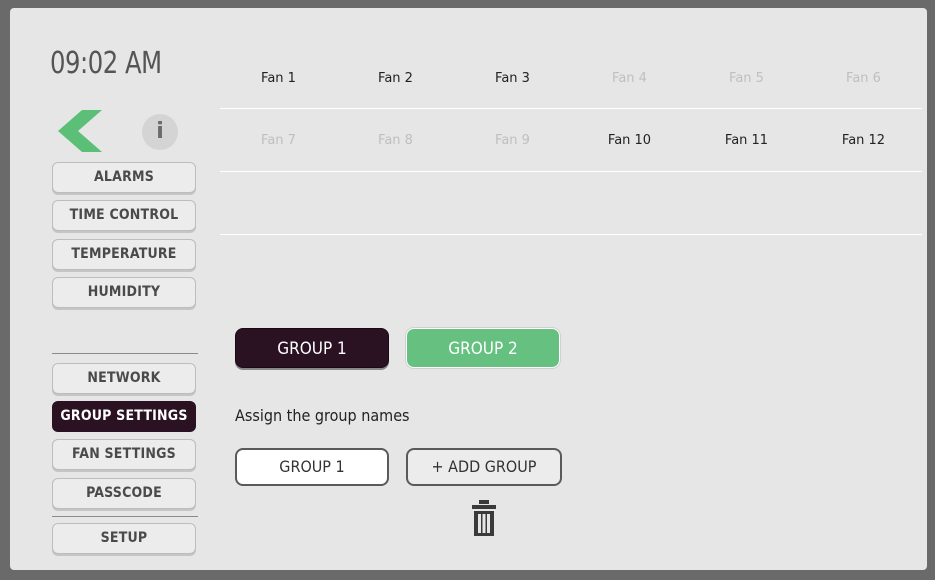 This screenshot has height=580, width=935. Describe the element at coordinates (629, 78) in the screenshot. I see `fan-item: Fan 4` at that location.